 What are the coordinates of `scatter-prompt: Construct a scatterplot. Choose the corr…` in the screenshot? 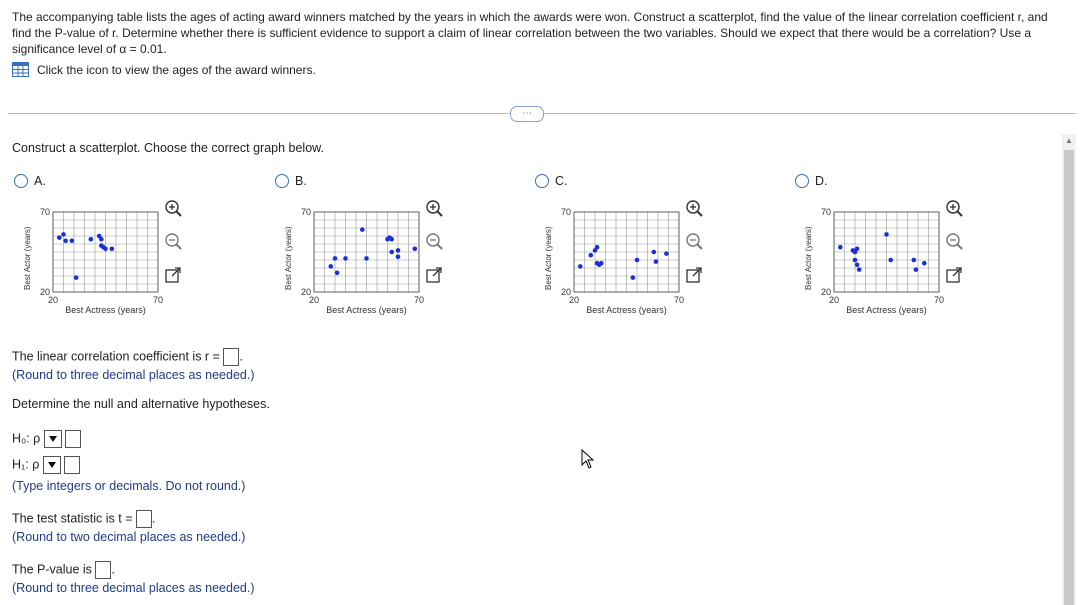 It's located at (168, 148).